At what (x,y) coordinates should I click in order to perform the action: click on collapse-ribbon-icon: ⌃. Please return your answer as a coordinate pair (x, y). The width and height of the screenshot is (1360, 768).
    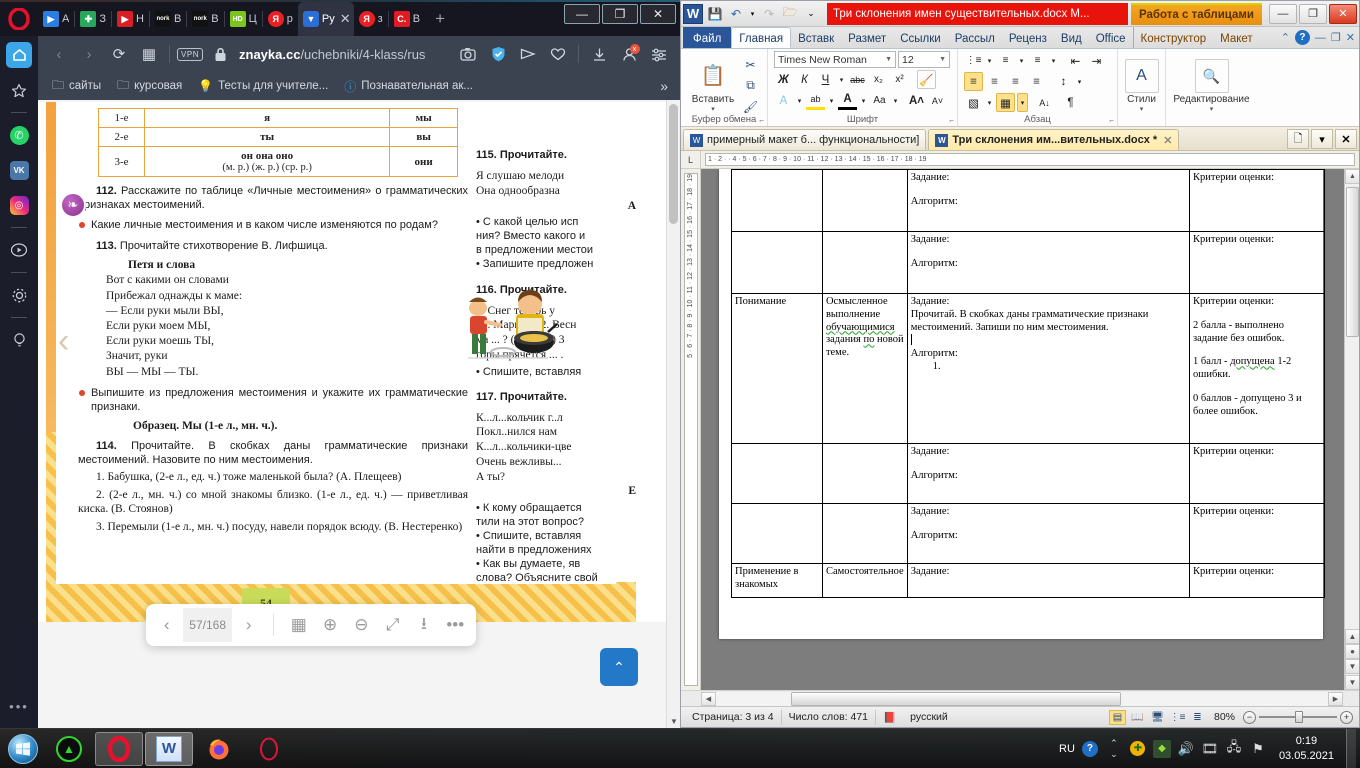
    Looking at the image, I should click on (1285, 37).